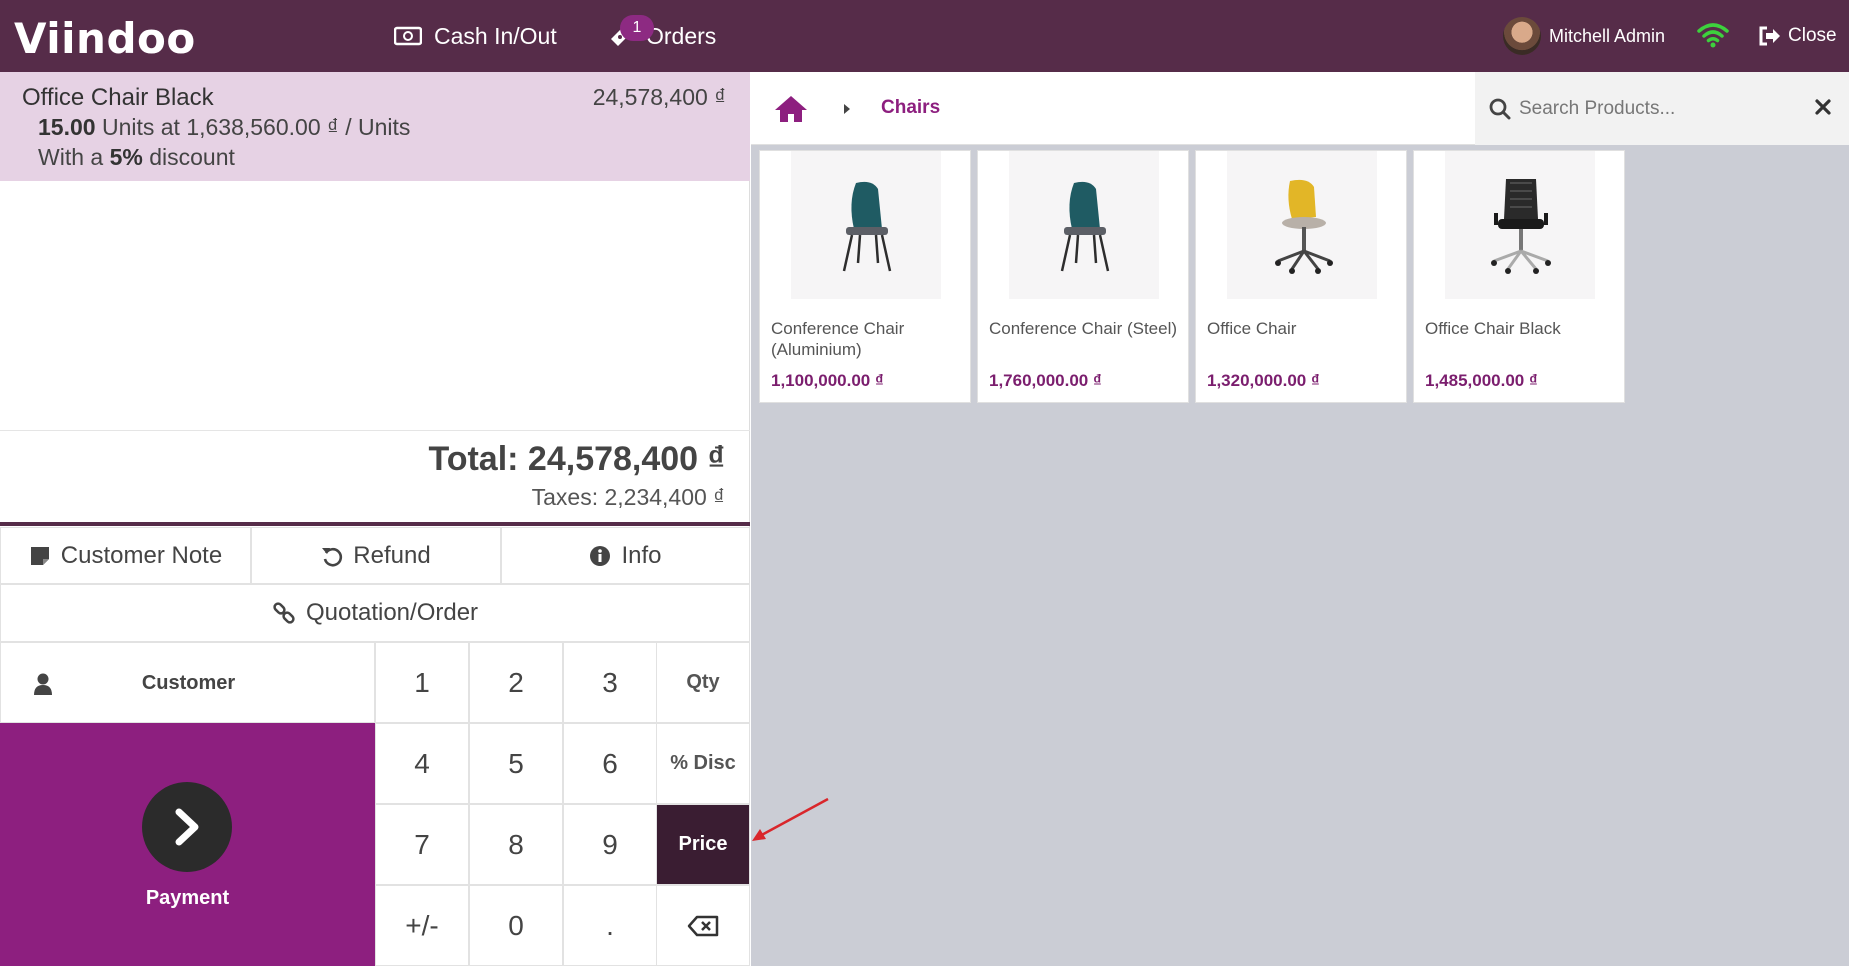 The image size is (1849, 966). I want to click on product-name: Office Chair Black, so click(1493, 328).